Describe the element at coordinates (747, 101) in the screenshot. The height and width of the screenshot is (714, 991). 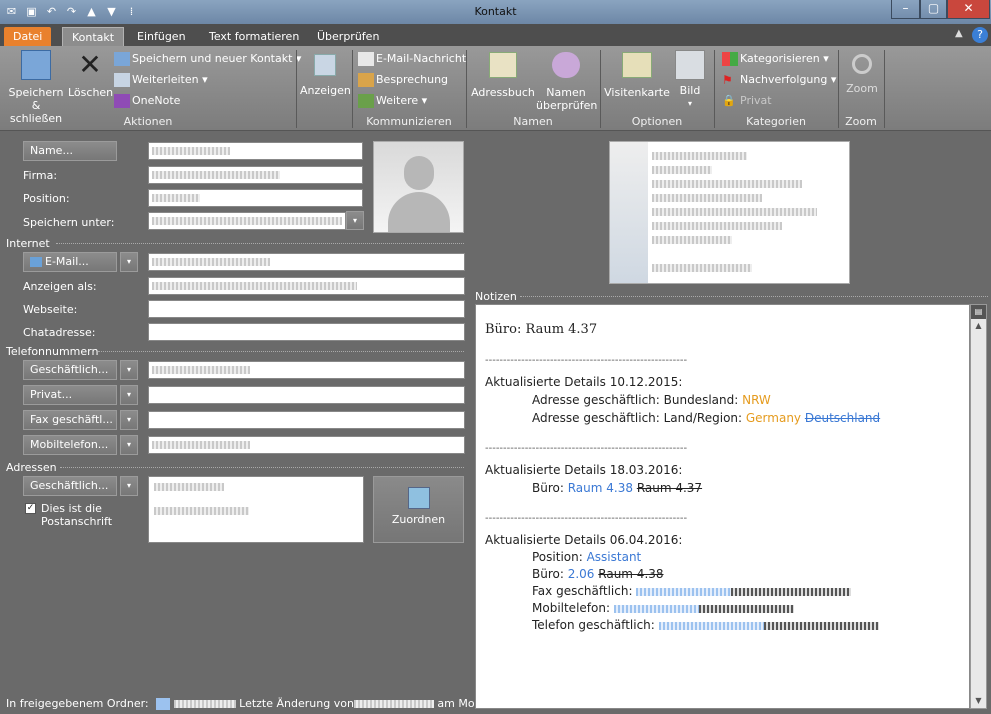
I see `private-button: 🔒 Privat` at that location.